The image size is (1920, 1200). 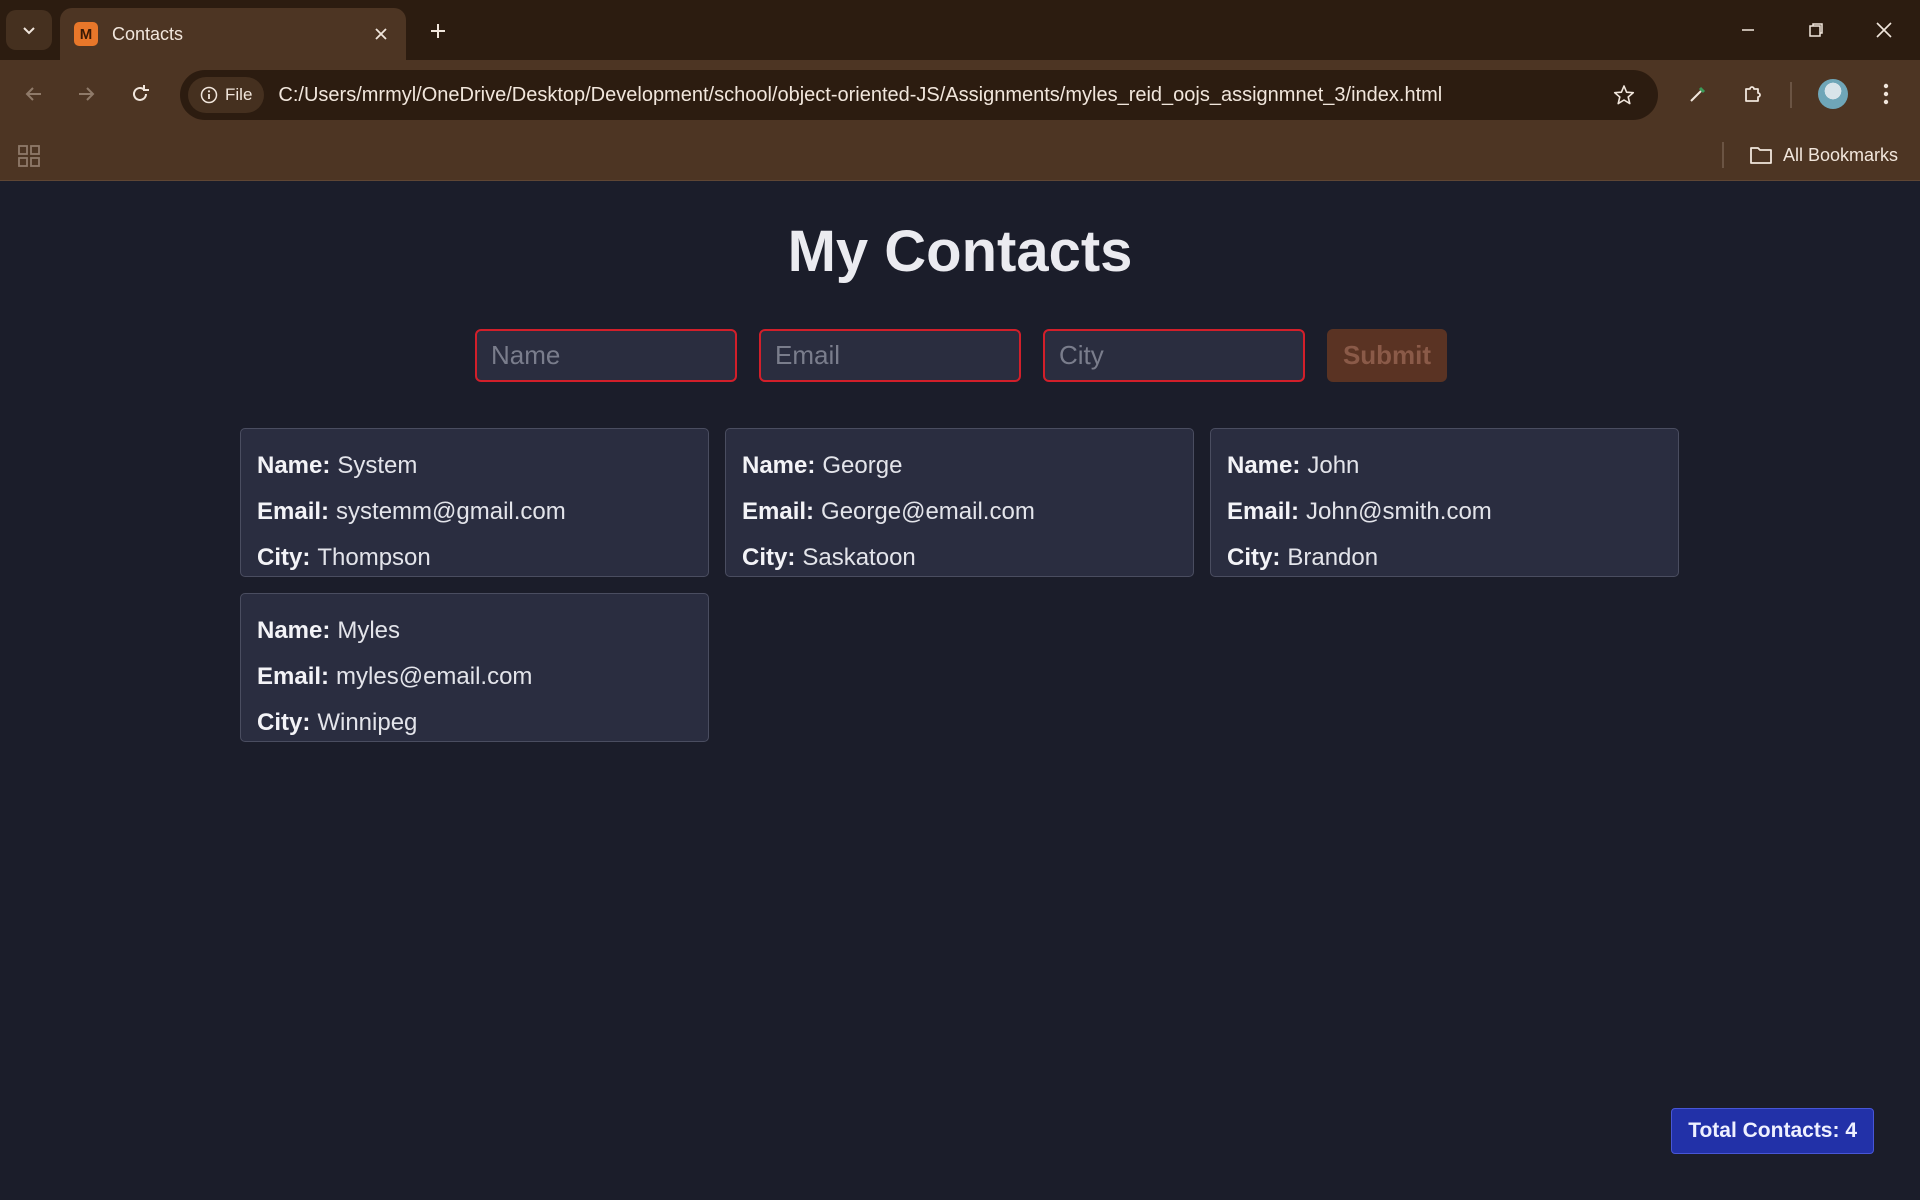 What do you see at coordinates (239, 94) in the screenshot?
I see `site-chip-label: File` at bounding box center [239, 94].